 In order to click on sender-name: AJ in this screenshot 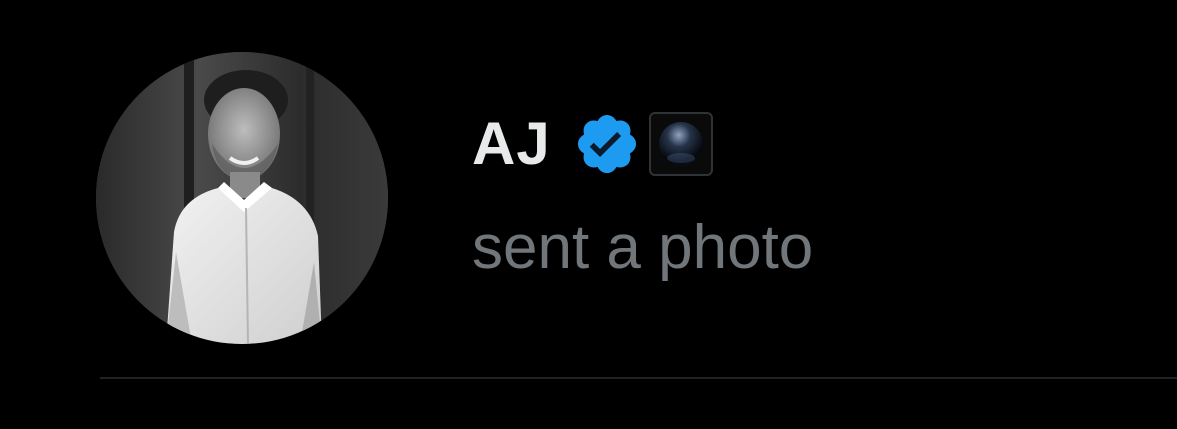, I will do `click(511, 144)`.